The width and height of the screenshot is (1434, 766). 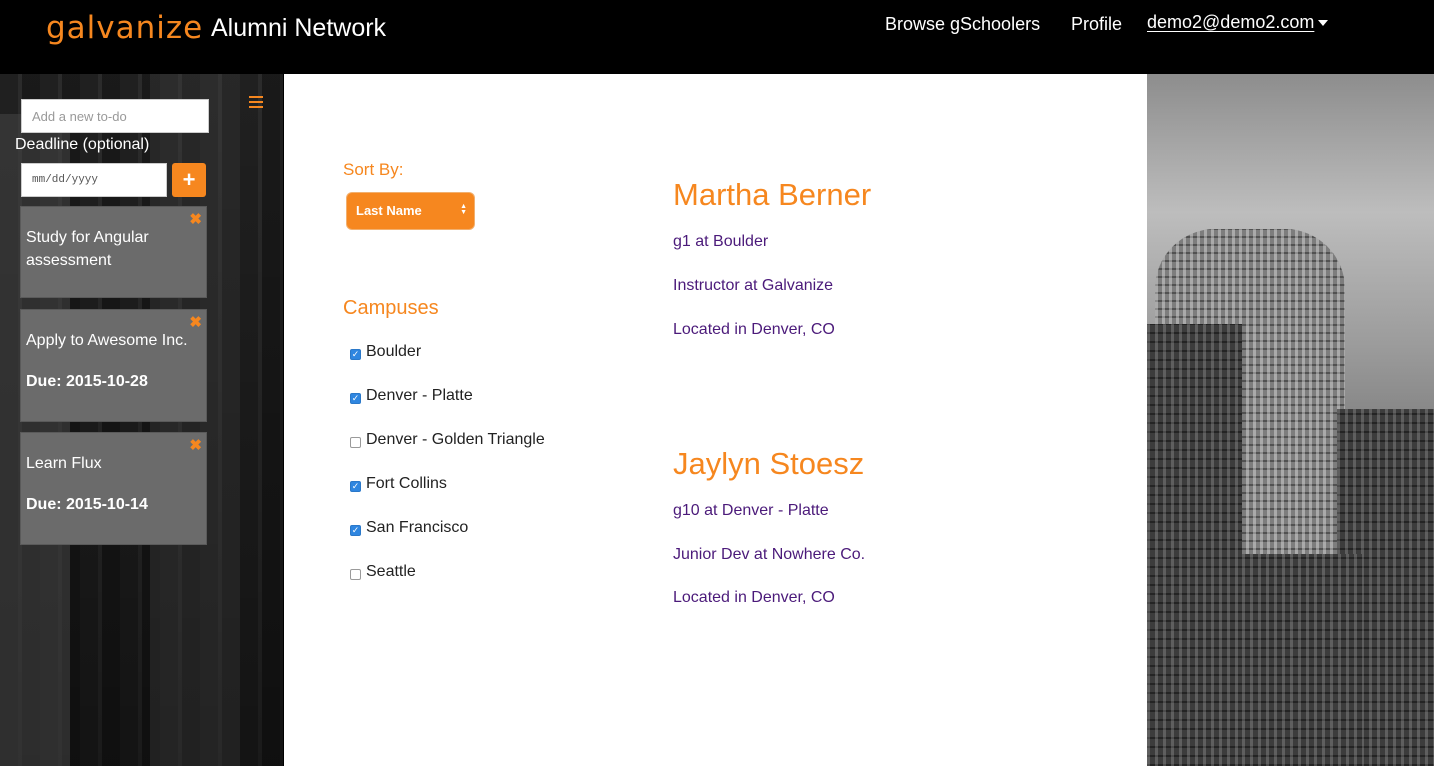 I want to click on campus-label: Boulder, so click(x=394, y=351).